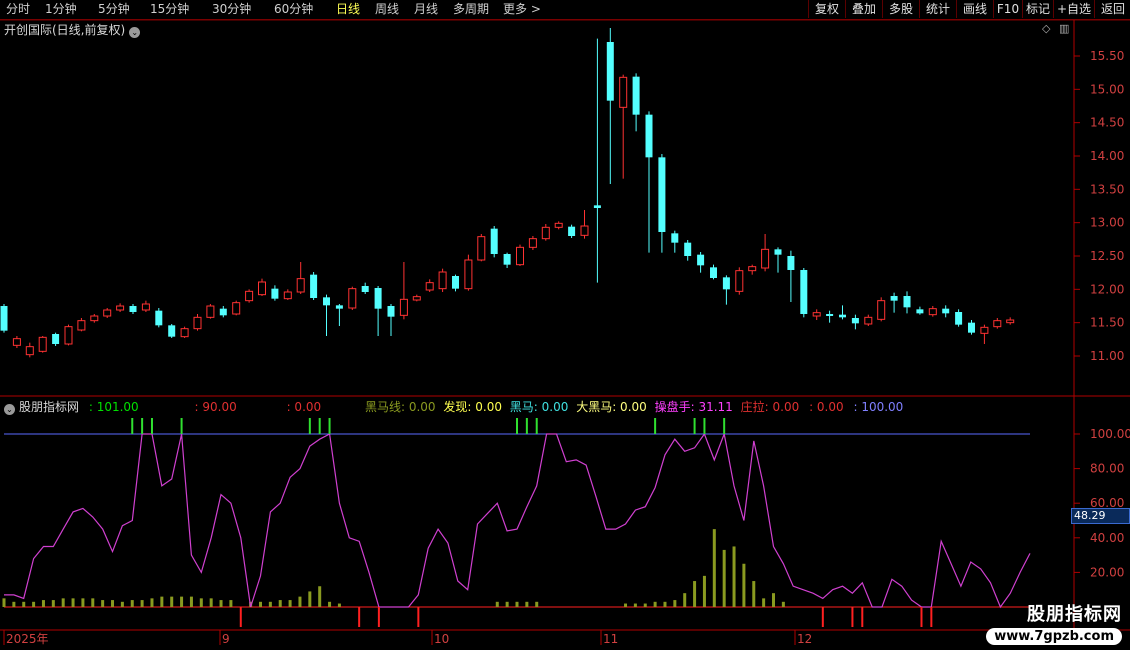  I want to click on price-tick-label: 12.00, so click(1107, 289).